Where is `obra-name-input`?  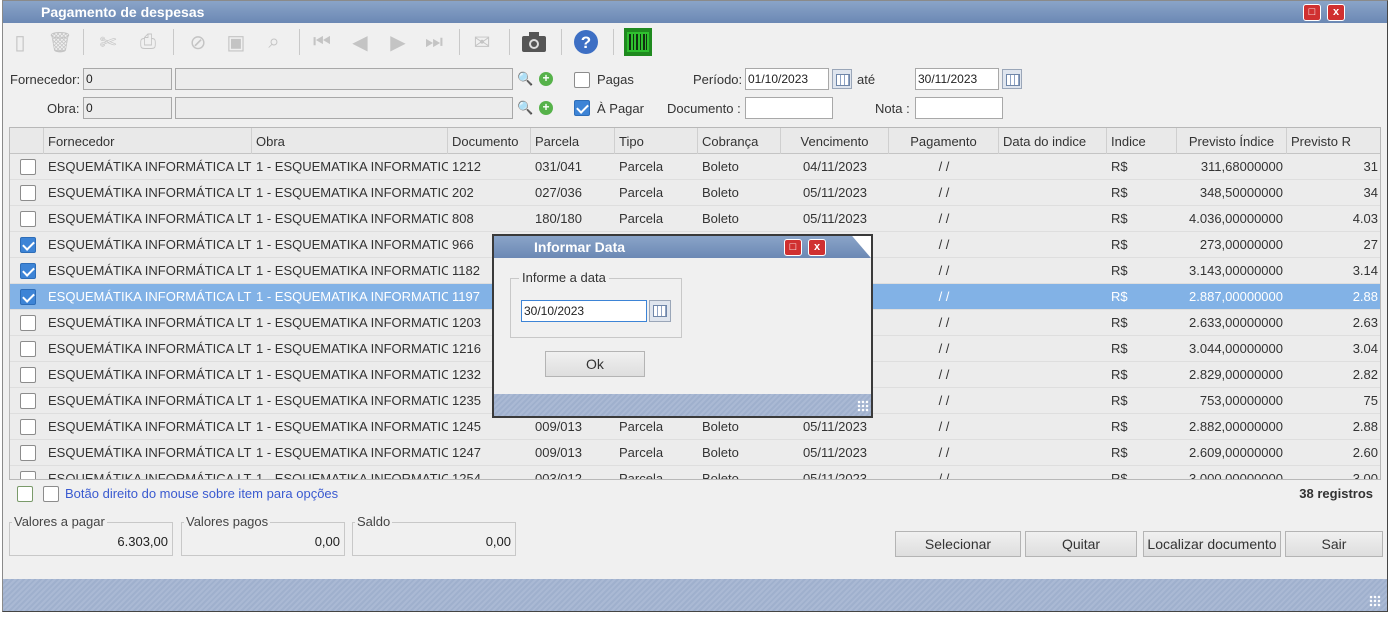 obra-name-input is located at coordinates (344, 108).